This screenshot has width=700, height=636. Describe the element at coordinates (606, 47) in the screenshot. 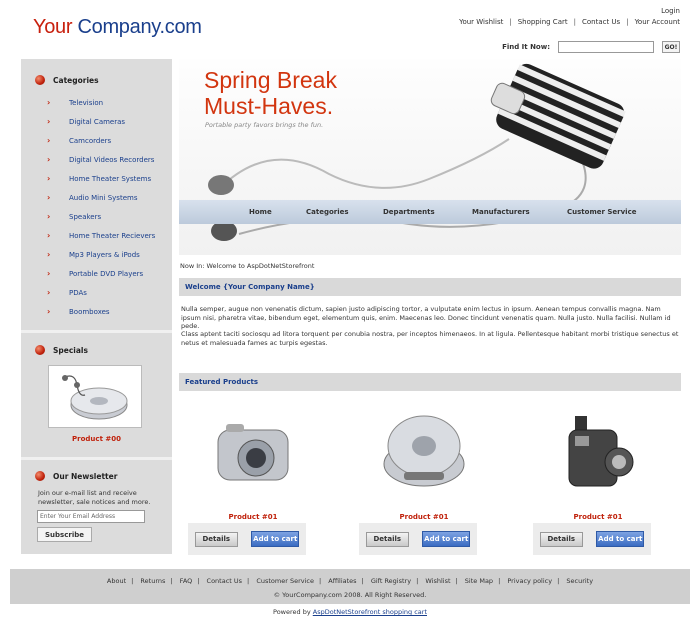

I see `search-input` at that location.